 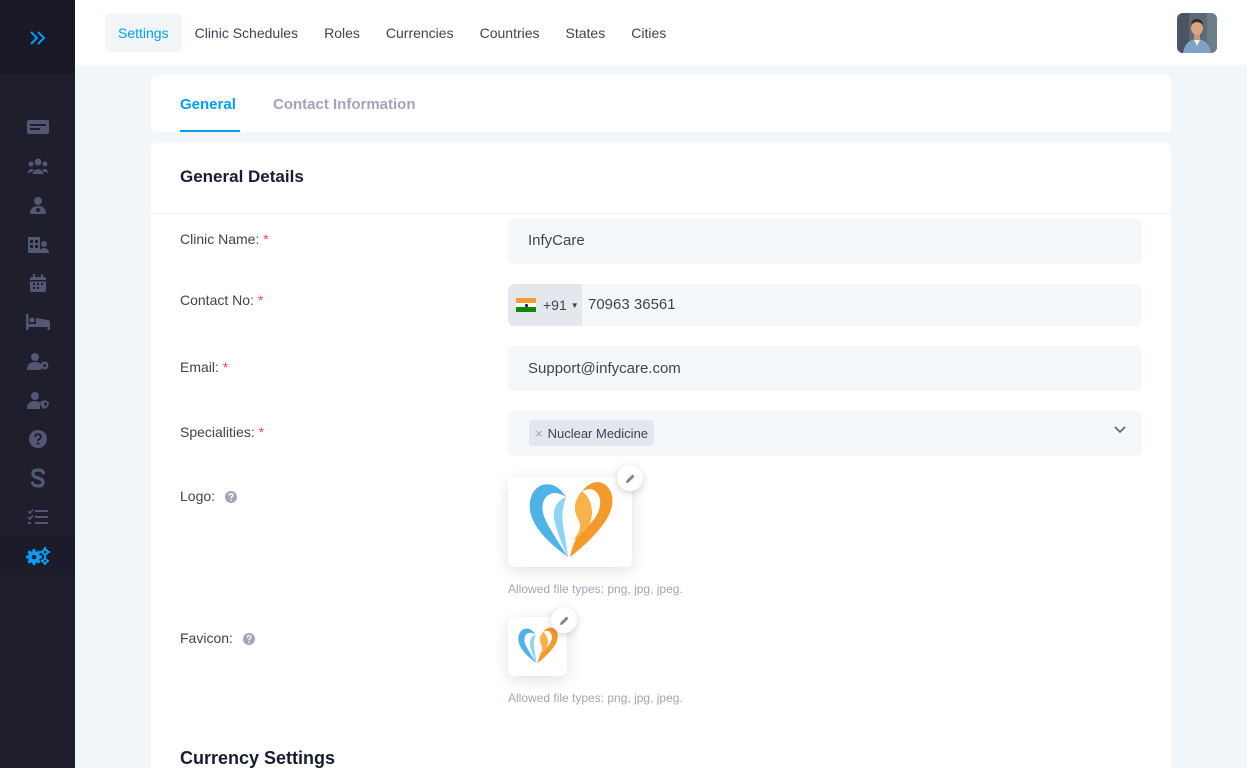 I want to click on contact-label: Contact No:, so click(x=217, y=300).